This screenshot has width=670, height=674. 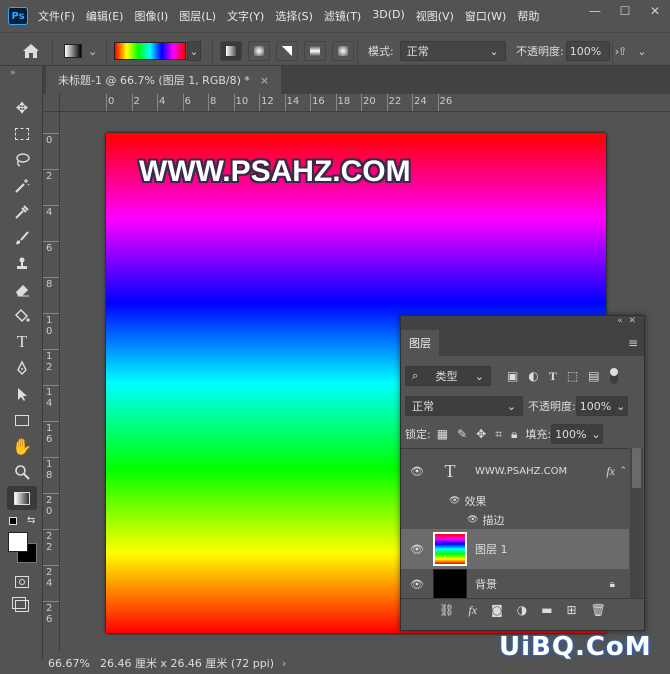 What do you see at coordinates (522, 610) in the screenshot?
I see `adjustment-layer-icon: ◑` at bounding box center [522, 610].